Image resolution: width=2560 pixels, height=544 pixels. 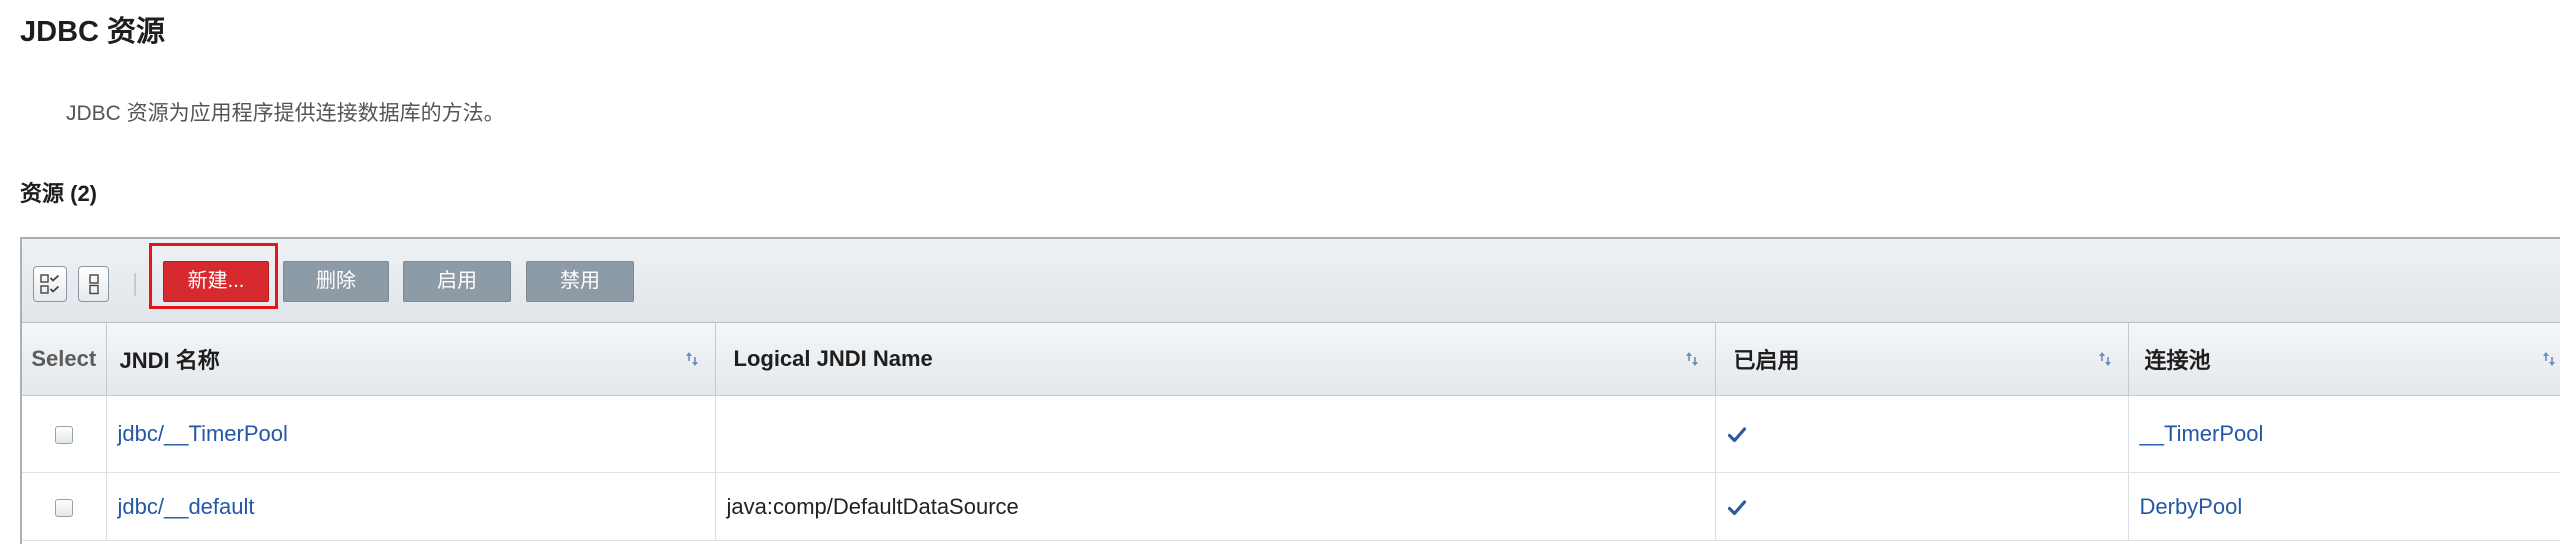 What do you see at coordinates (2191, 506) in the screenshot?
I see `connection-pool-link: DerbyPool` at bounding box center [2191, 506].